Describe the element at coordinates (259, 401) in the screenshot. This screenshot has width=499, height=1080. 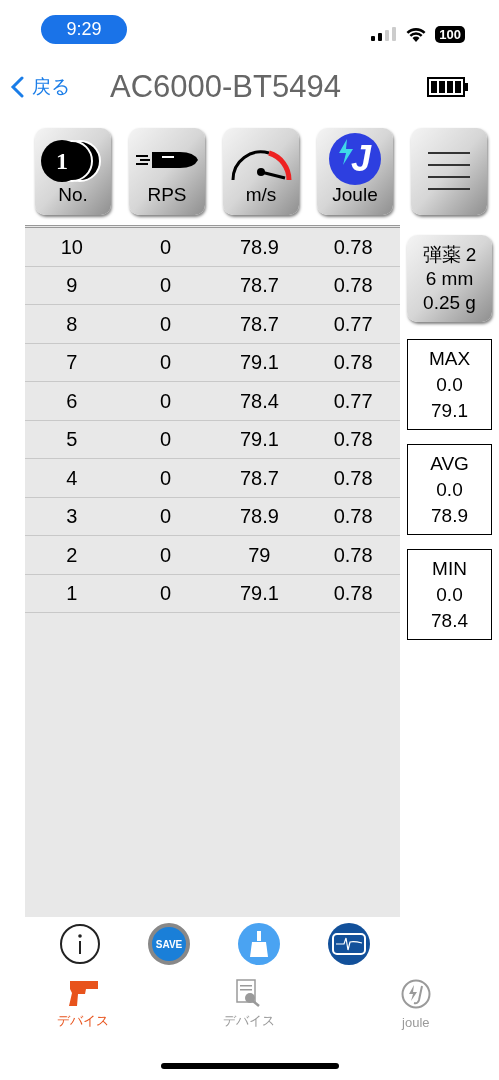
I see `table-cell-text: 78.4` at that location.